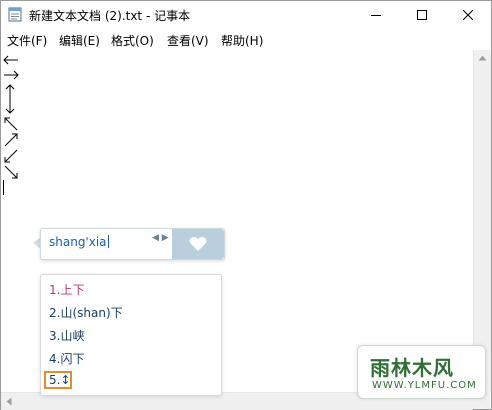 The width and height of the screenshot is (492, 410). I want to click on window-title: 新建文本文档 (2).txt - 记事本, so click(110, 16).